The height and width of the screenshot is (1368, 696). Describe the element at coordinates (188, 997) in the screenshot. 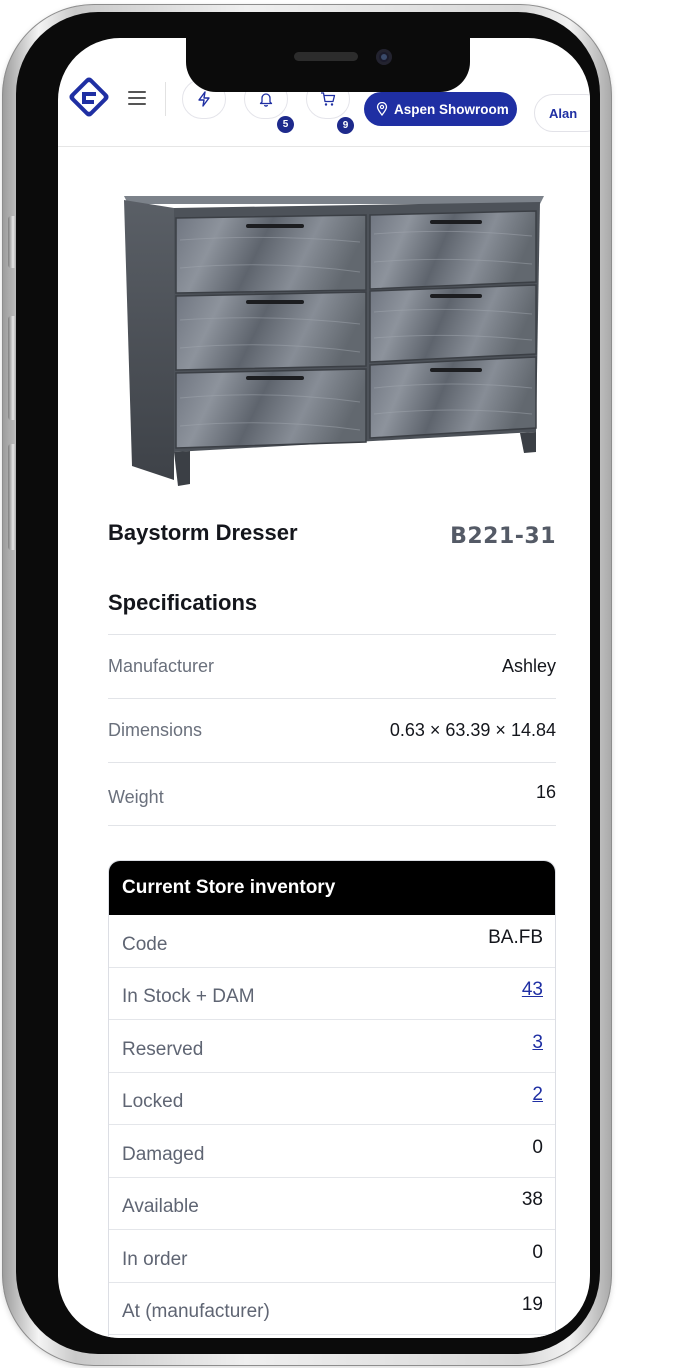

I see `inventory-label: In Stock + DAM` at that location.